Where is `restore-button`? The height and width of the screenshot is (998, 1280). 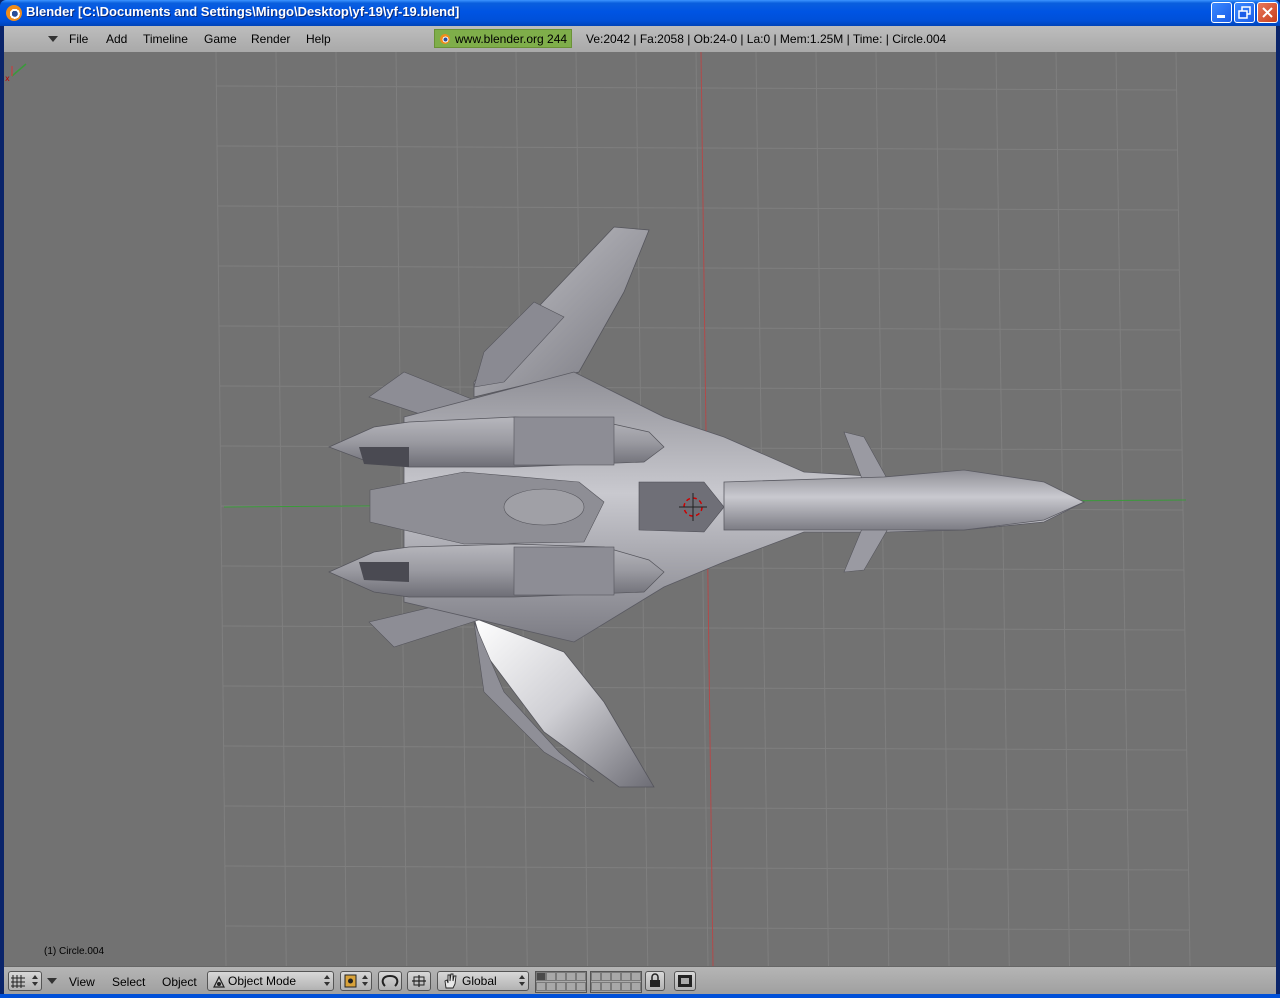 restore-button is located at coordinates (1244, 12).